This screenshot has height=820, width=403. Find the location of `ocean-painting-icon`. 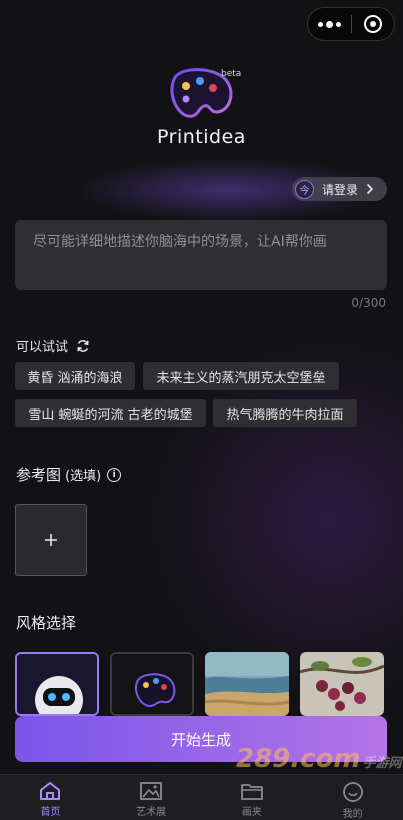

ocean-painting-icon is located at coordinates (247, 684).